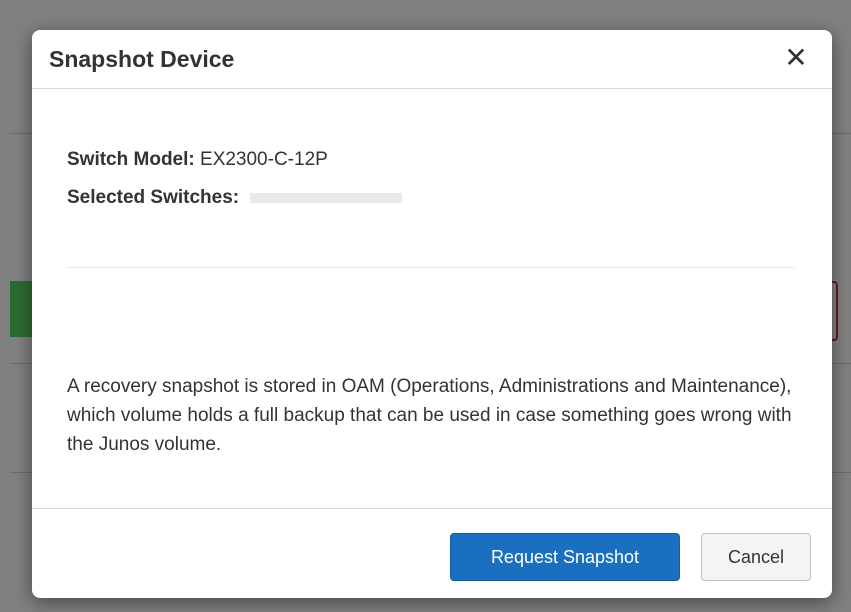  What do you see at coordinates (131, 159) in the screenshot?
I see `switch-model-label: Switch Model:` at bounding box center [131, 159].